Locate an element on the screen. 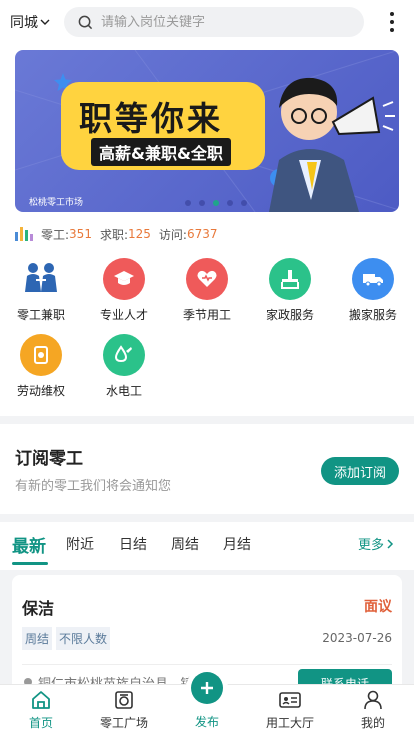 This screenshot has height=730, width=414. stats-chart-icon is located at coordinates (24, 234).